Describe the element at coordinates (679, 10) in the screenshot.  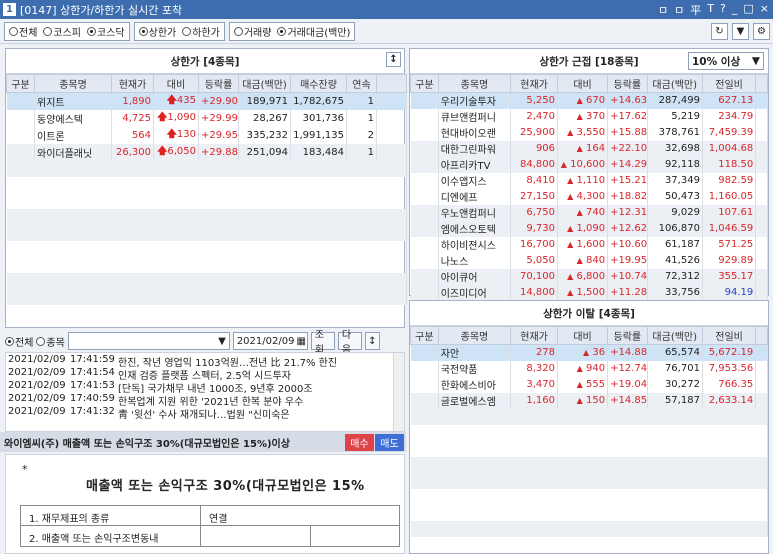
I see `copy-icon: ㅁ` at that location.